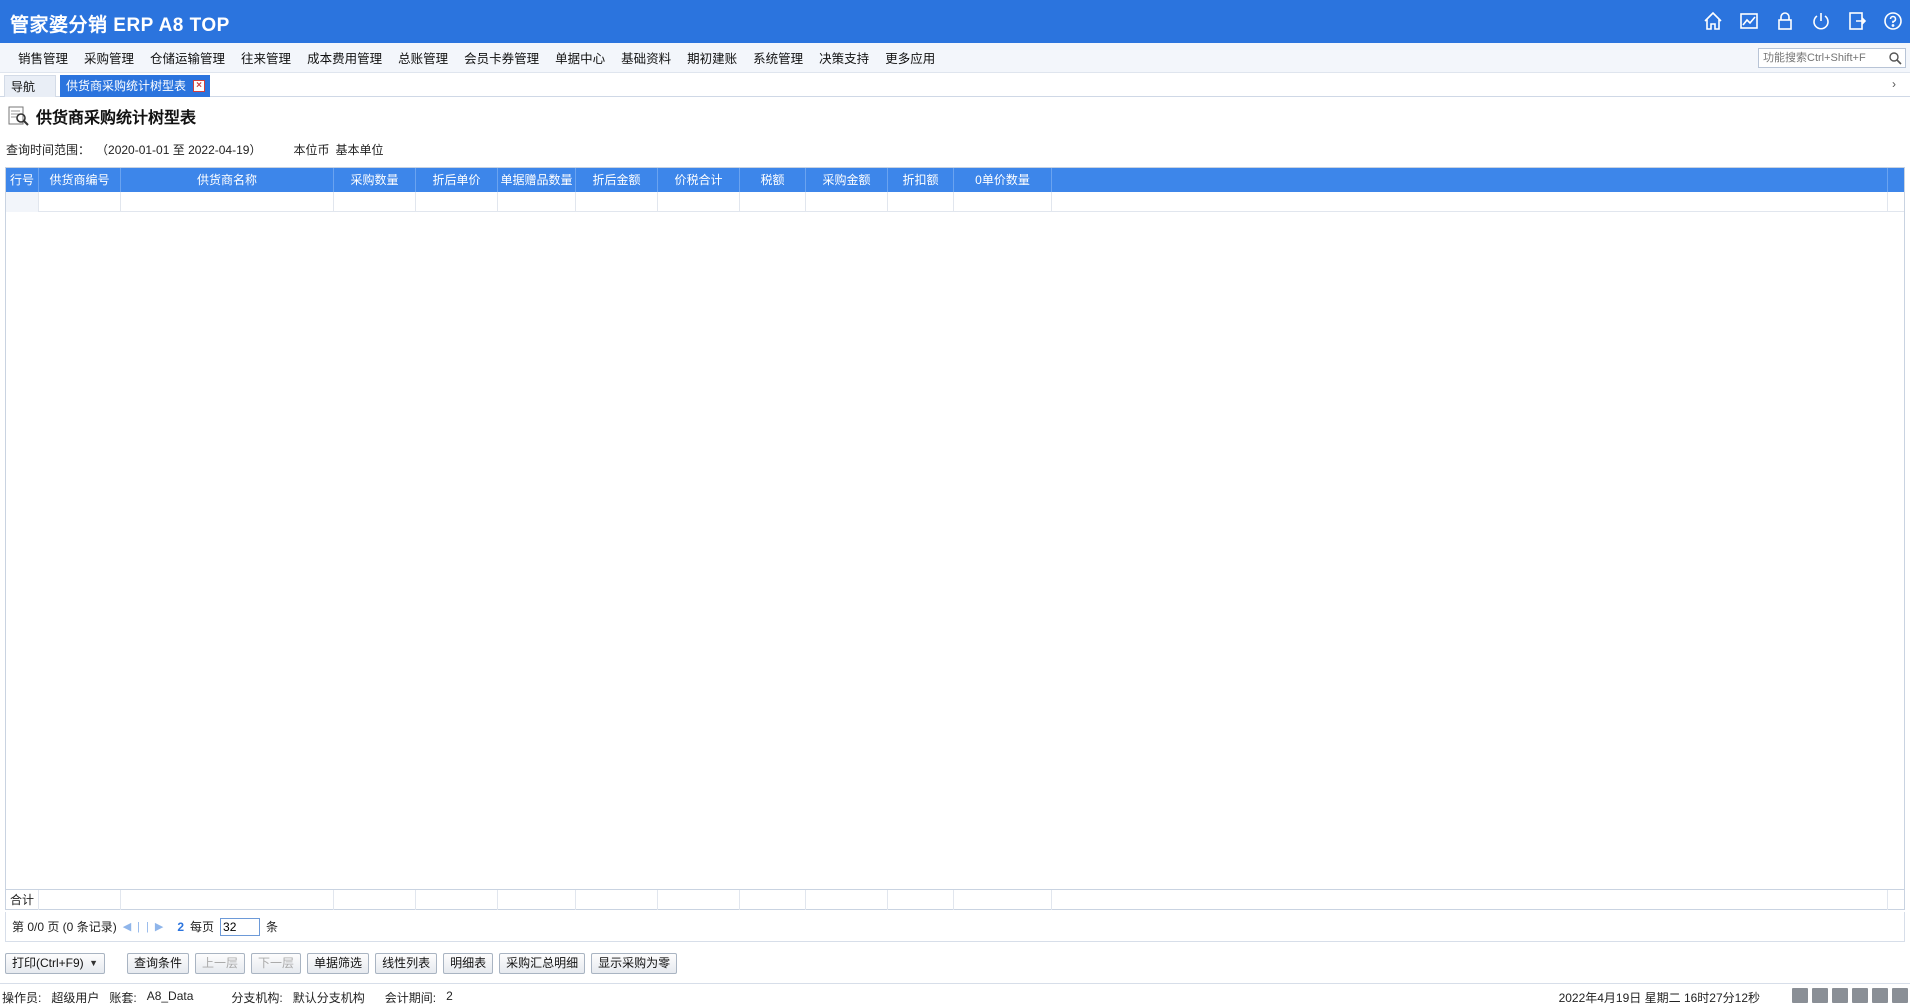 Image resolution: width=1910 pixels, height=1007 pixels. I want to click on tab-supplier-purchase-tree: 供货商采购统计树型表 ×, so click(135, 86).